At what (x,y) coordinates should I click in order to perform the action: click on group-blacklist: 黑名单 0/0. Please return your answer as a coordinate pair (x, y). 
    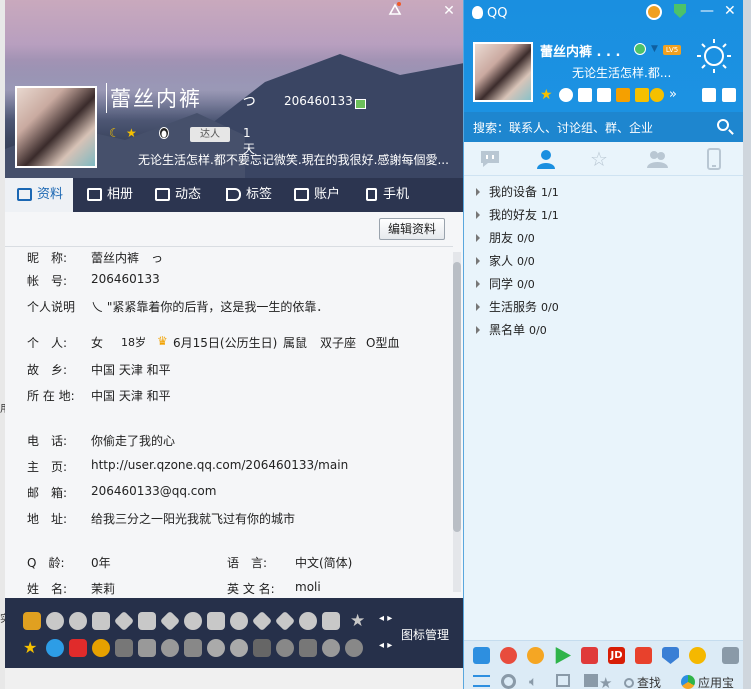
    Looking at the image, I should click on (511, 330).